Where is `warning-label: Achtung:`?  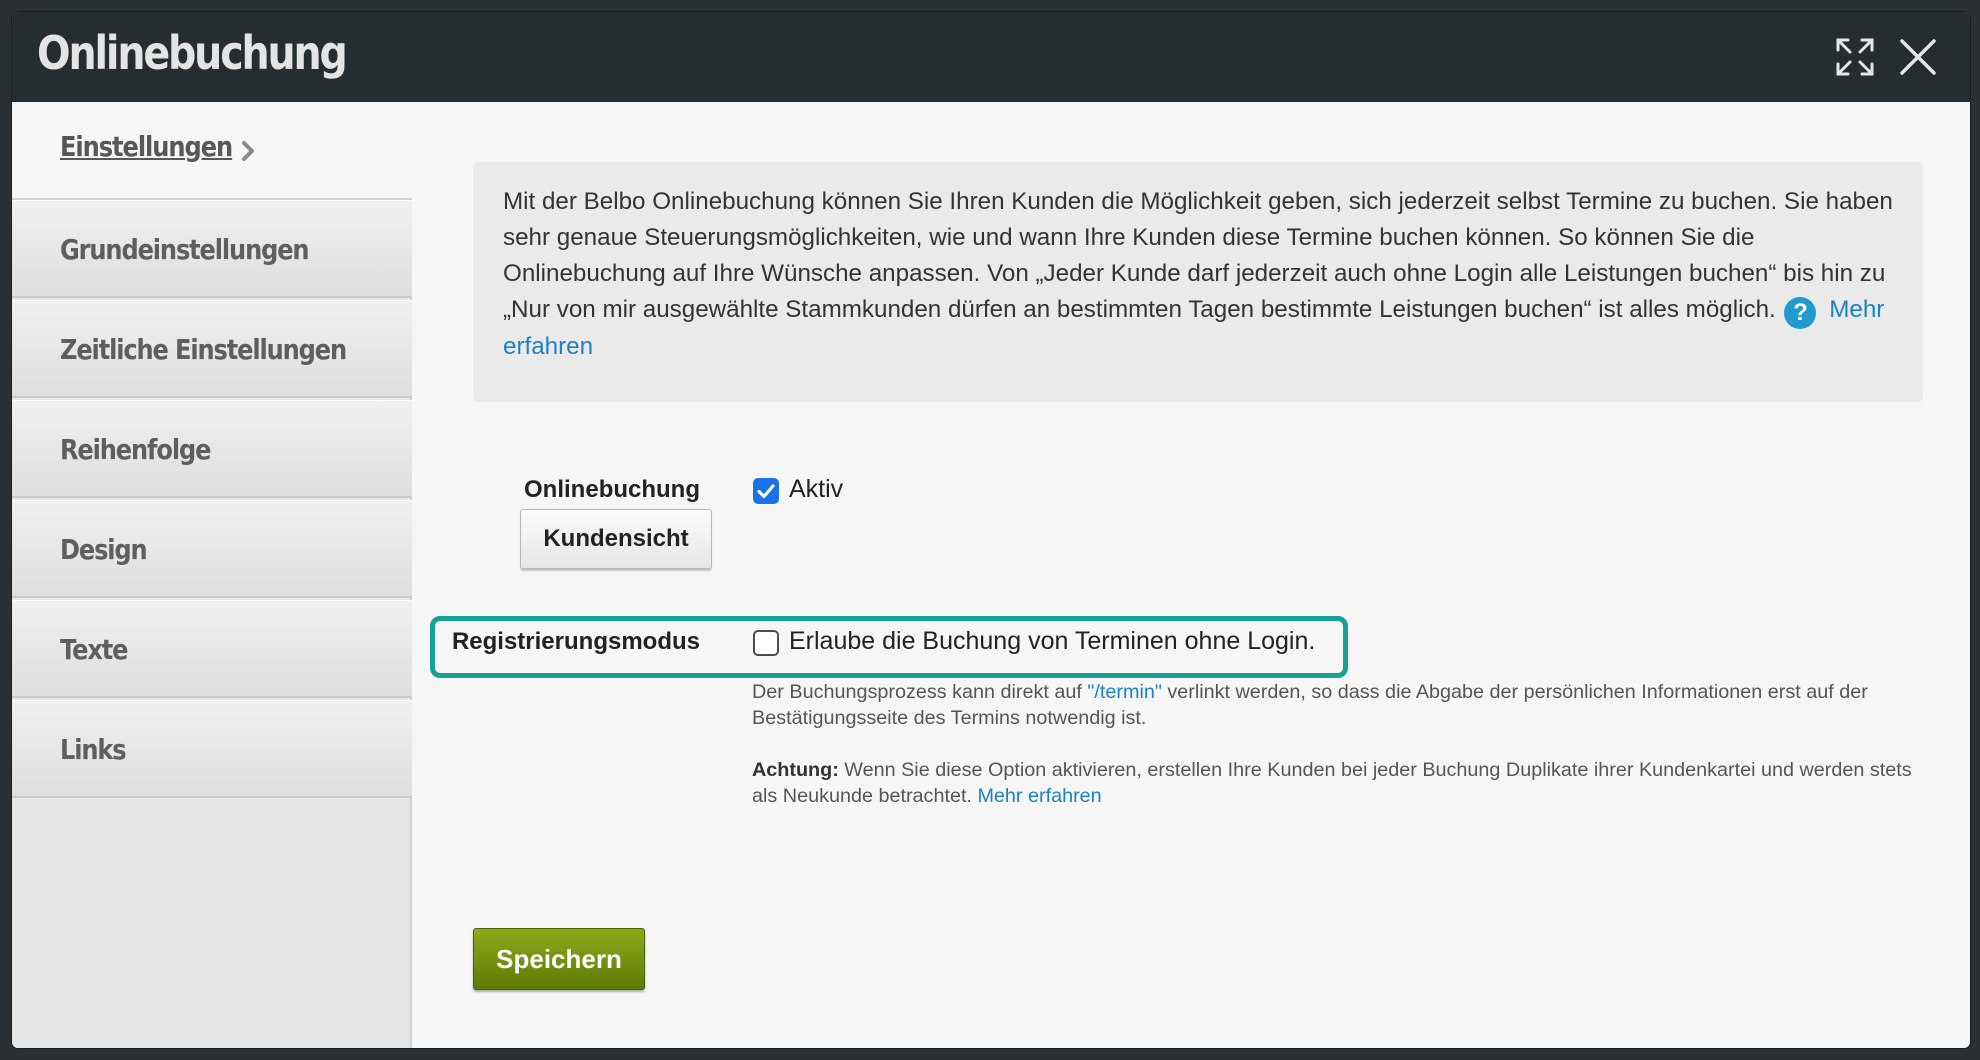 warning-label: Achtung: is located at coordinates (795, 770).